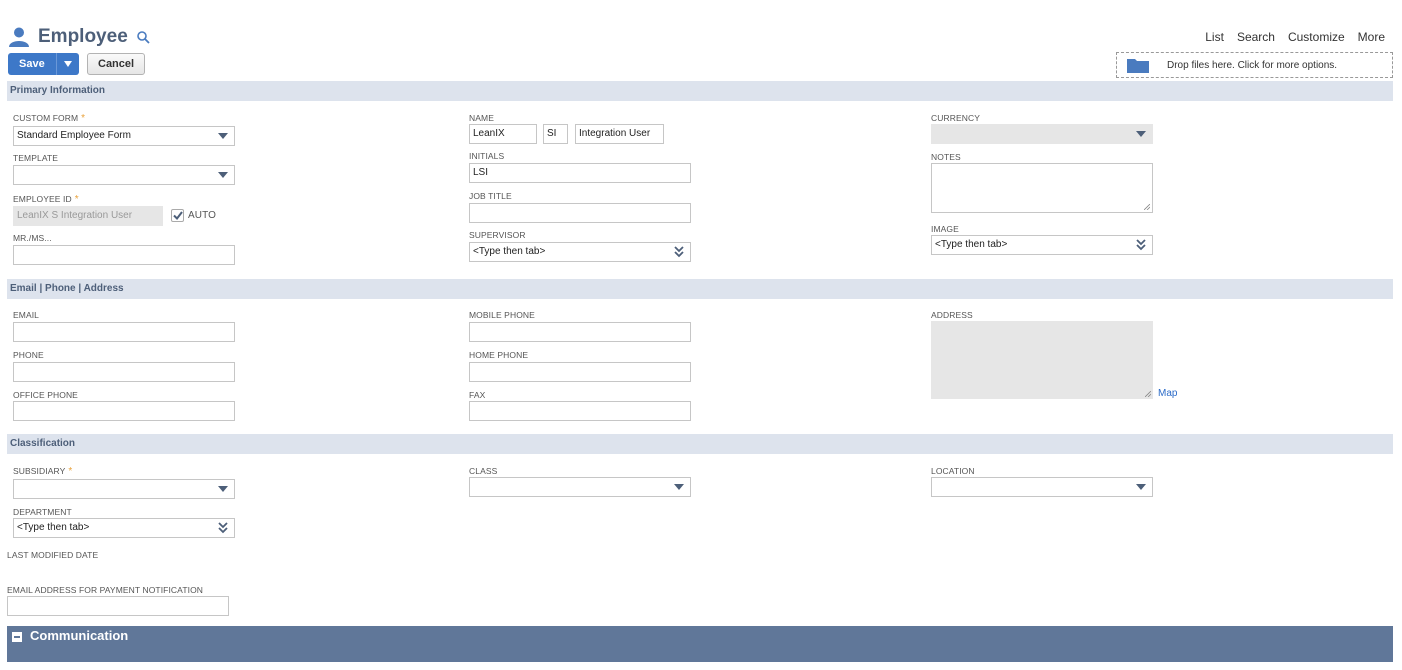 The height and width of the screenshot is (670, 1402). I want to click on supervisor-label: SUPERVISOR, so click(497, 235).